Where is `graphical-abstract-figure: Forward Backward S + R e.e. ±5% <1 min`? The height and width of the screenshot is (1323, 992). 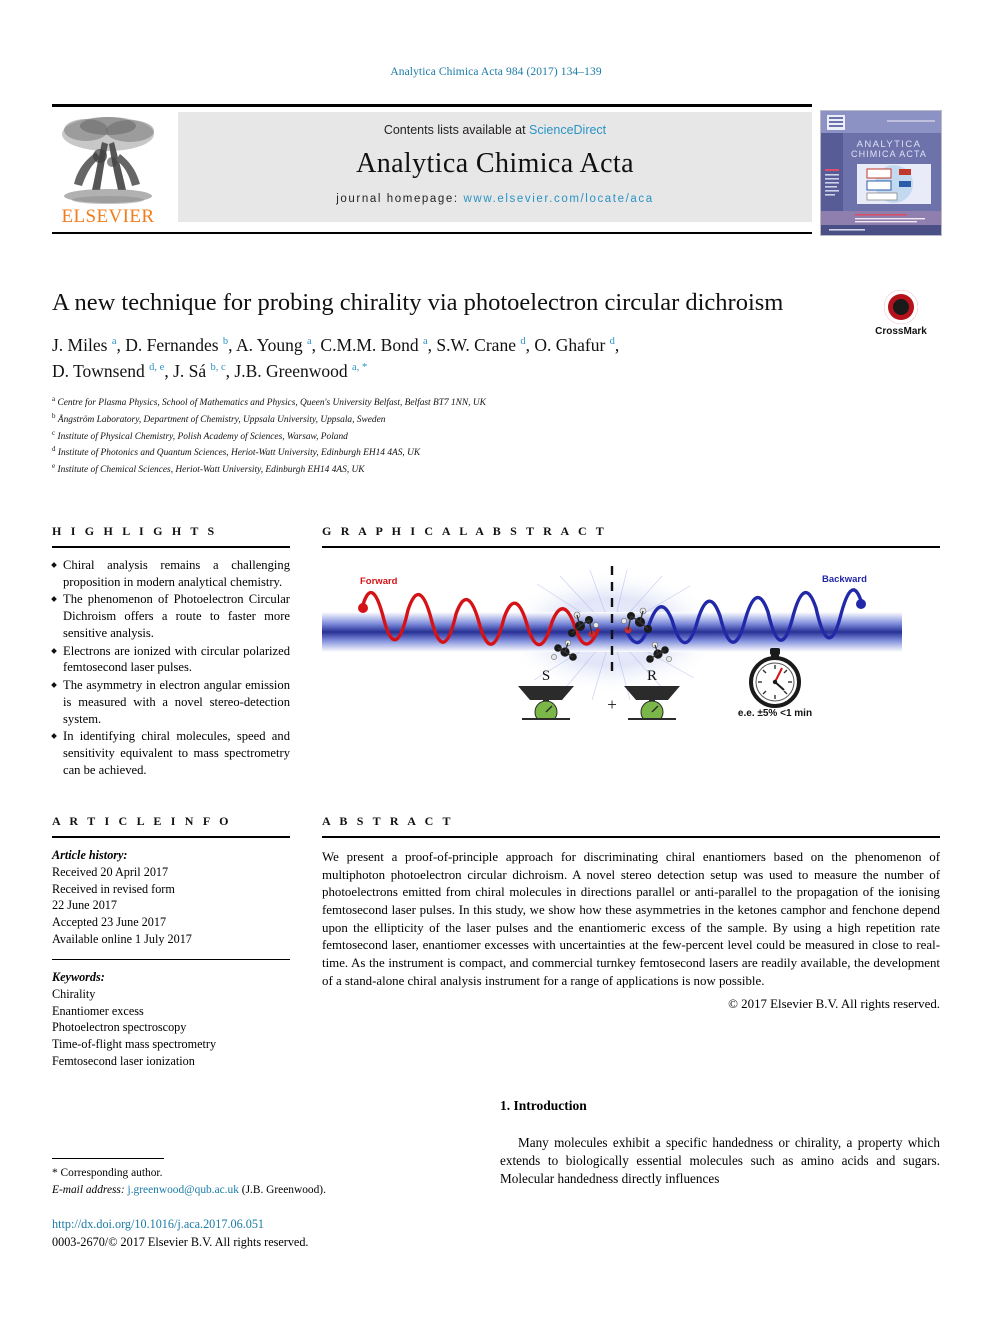
graphical-abstract-figure: Forward Backward S + R e.e. ±5% <1 min is located at coordinates (612, 640).